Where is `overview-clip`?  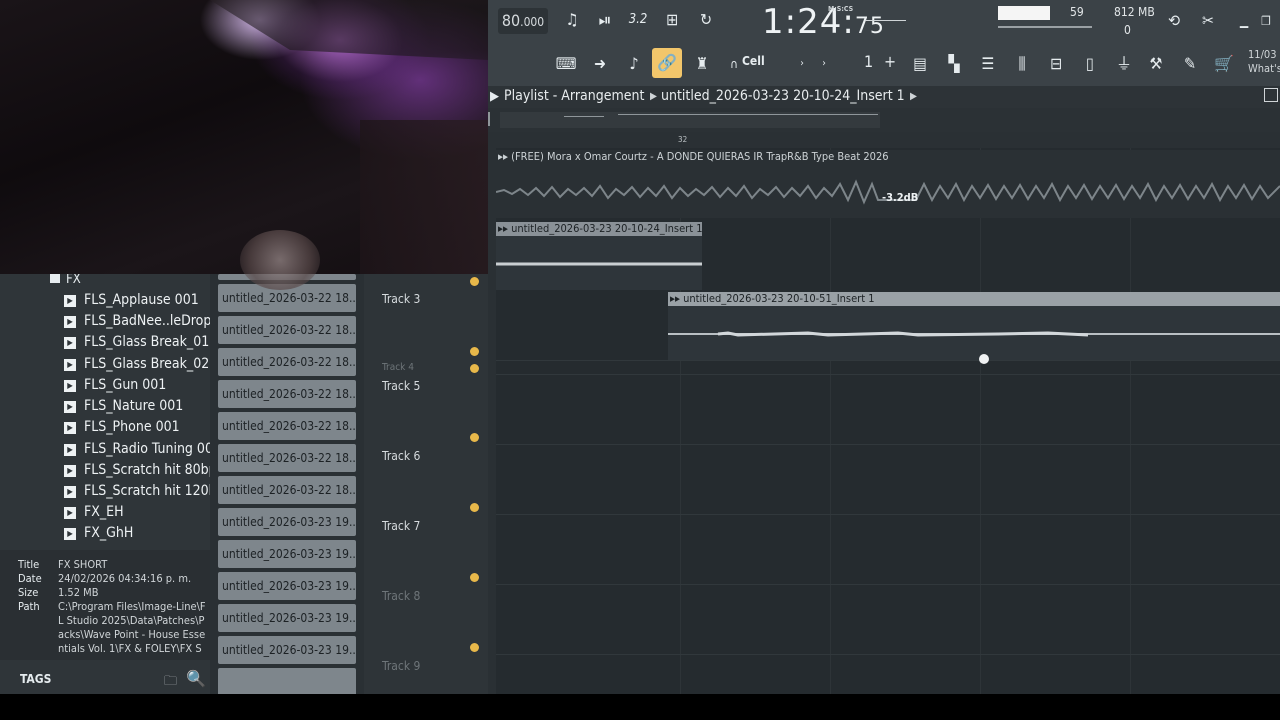 overview-clip is located at coordinates (748, 114).